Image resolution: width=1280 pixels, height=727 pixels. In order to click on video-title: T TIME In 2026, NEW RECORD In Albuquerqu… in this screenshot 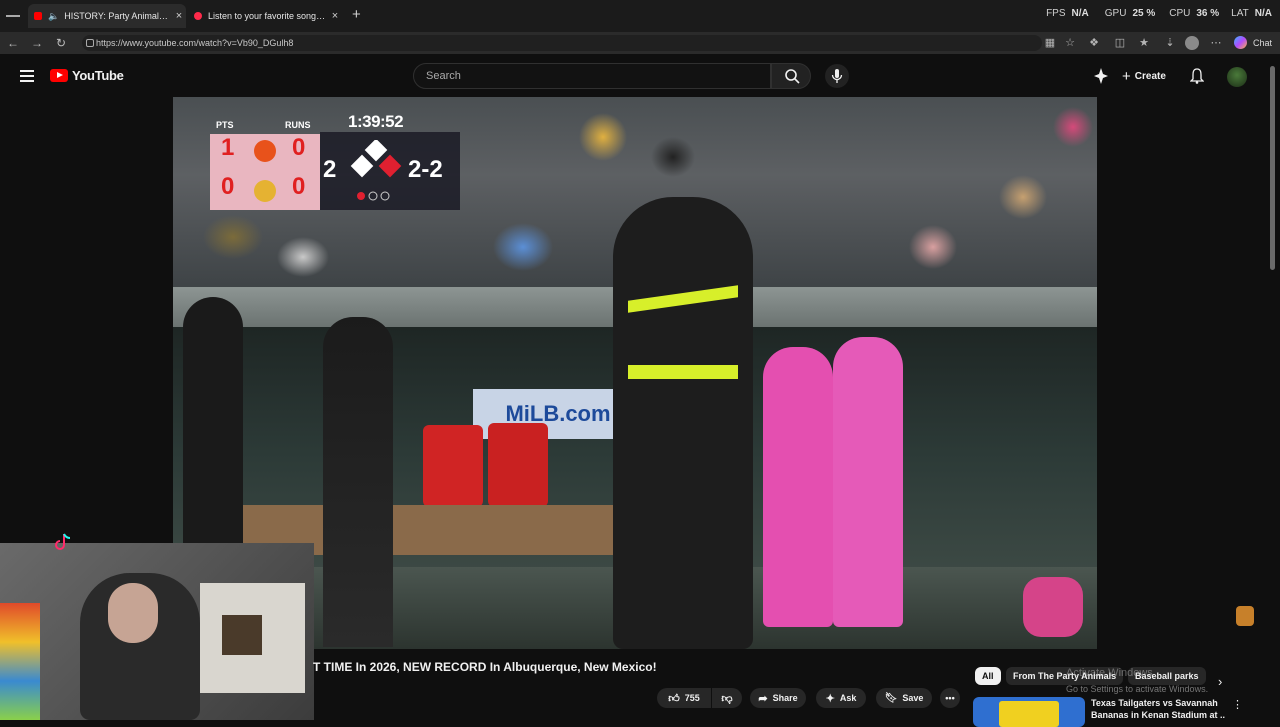, I will do `click(485, 667)`.